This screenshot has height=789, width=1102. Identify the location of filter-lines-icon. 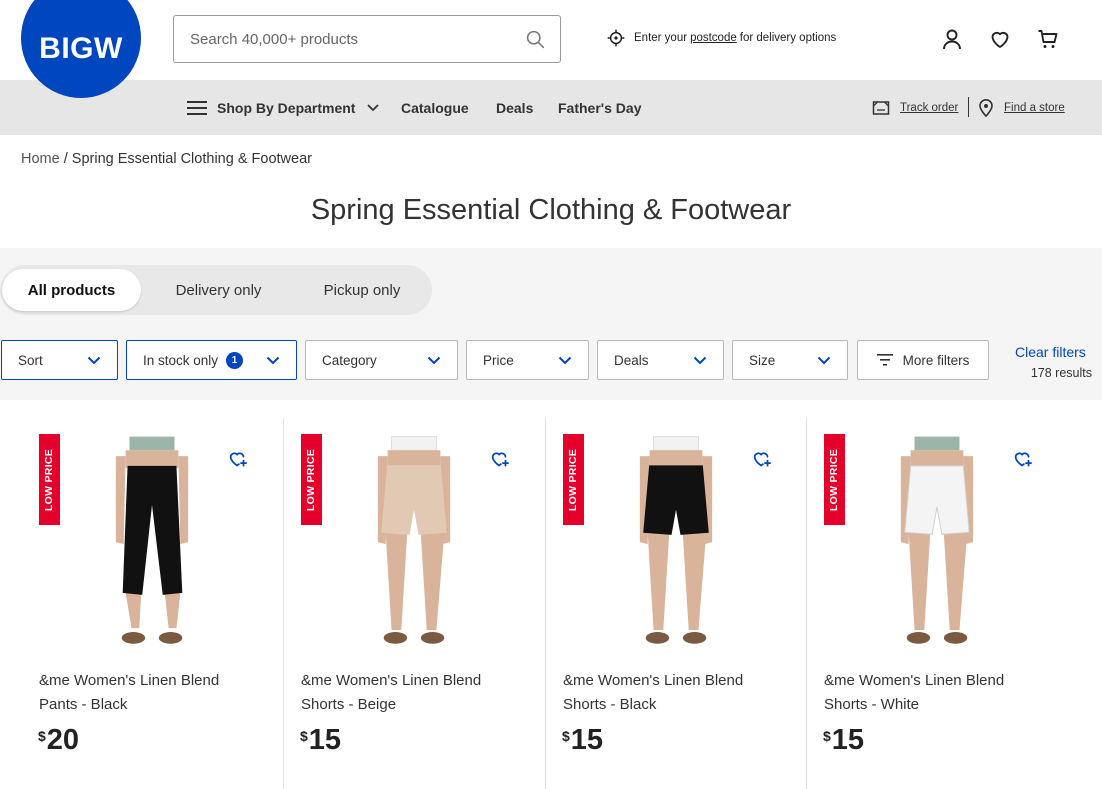
(884, 360).